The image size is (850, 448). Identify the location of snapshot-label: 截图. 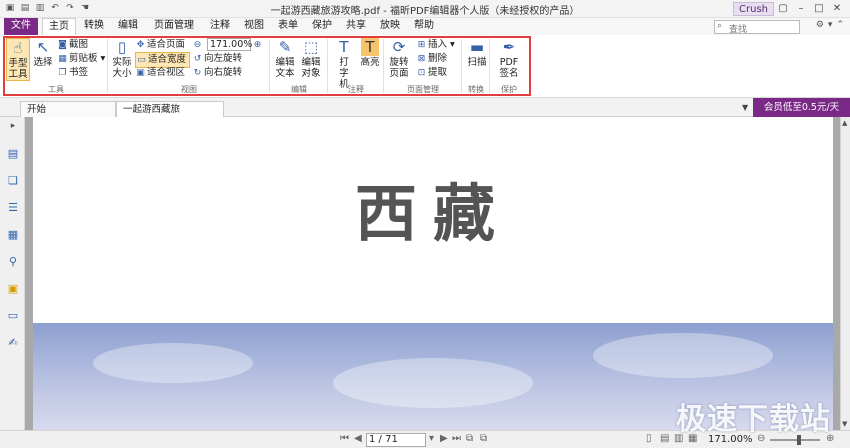
(79, 44).